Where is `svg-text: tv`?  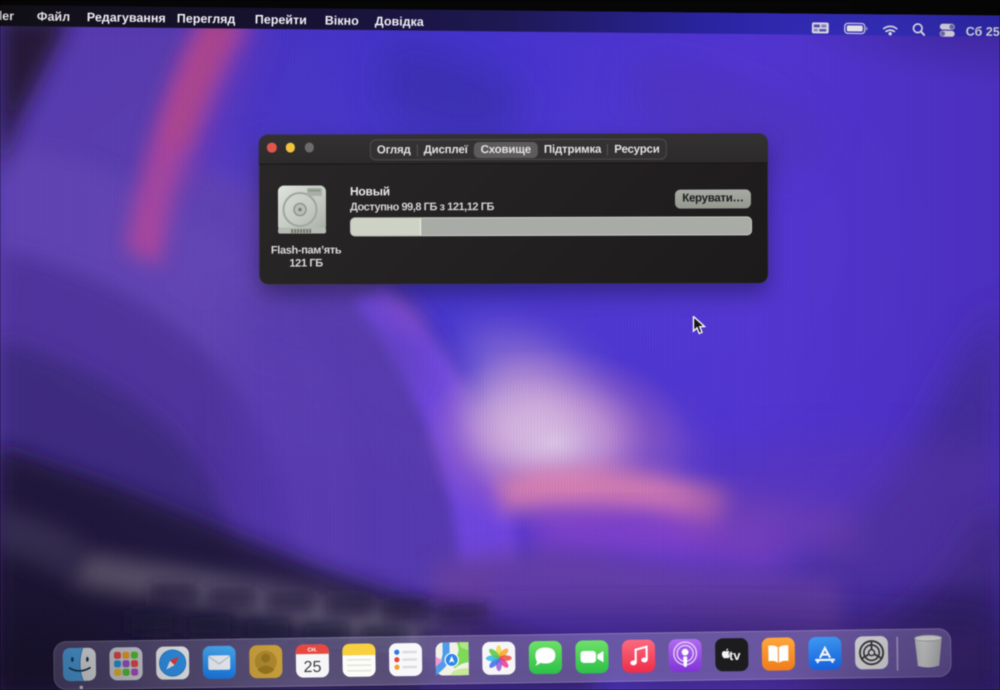
svg-text: tv is located at coordinates (735, 655).